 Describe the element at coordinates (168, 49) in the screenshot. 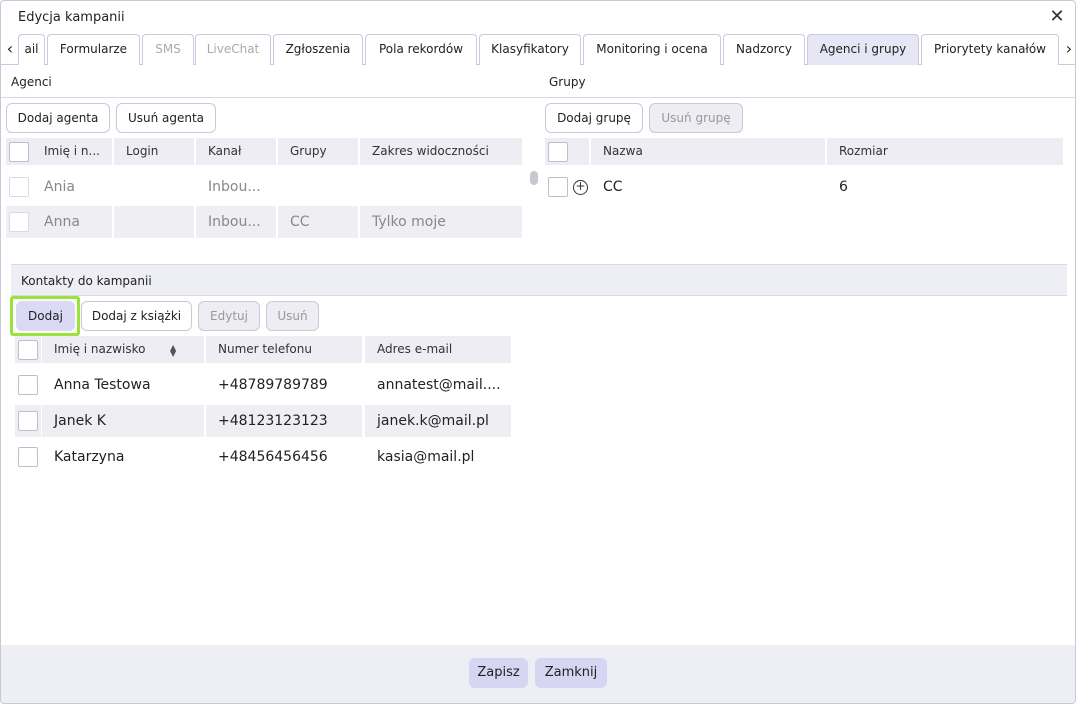

I see `tab-sms: SMS` at that location.